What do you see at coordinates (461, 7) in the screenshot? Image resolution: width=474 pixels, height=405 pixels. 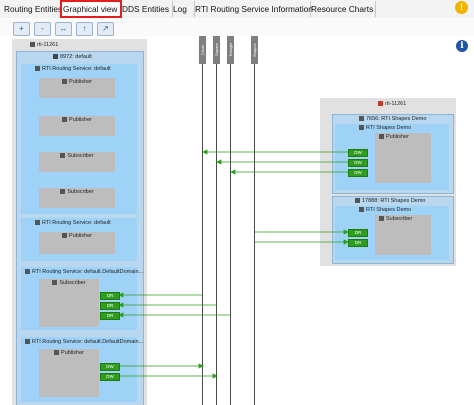 I see `warning-icon: !` at bounding box center [461, 7].